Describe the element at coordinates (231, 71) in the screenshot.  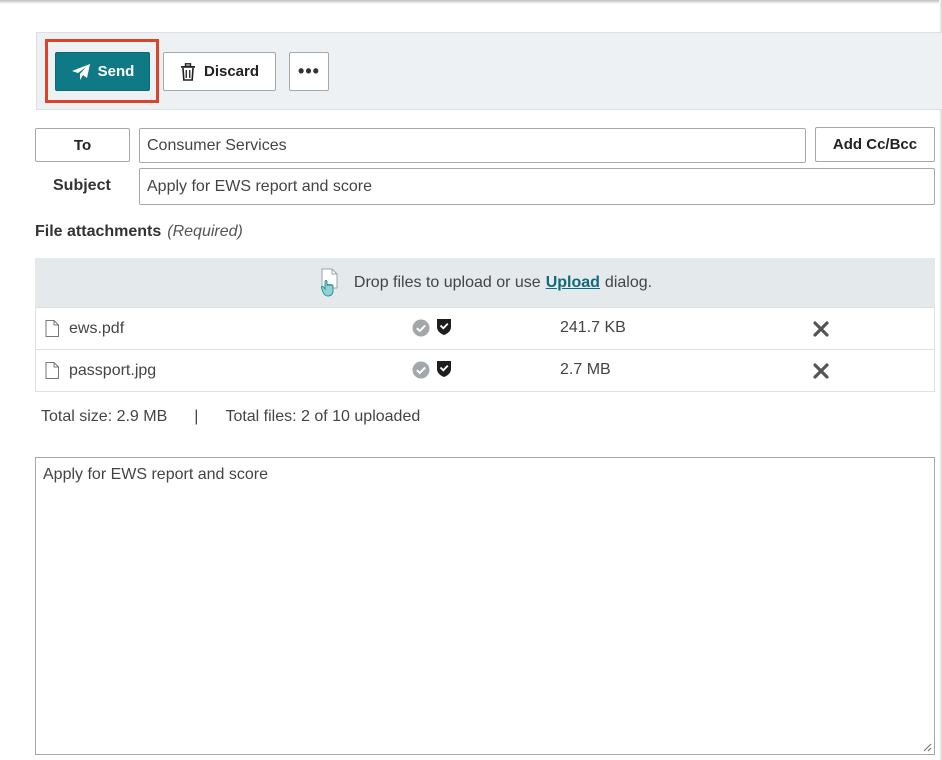
I see `discard-button-label: Discard` at that location.